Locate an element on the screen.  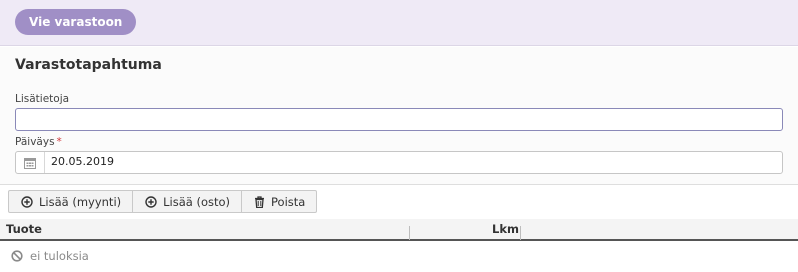
notes-label: Lisätietoja is located at coordinates (42, 99).